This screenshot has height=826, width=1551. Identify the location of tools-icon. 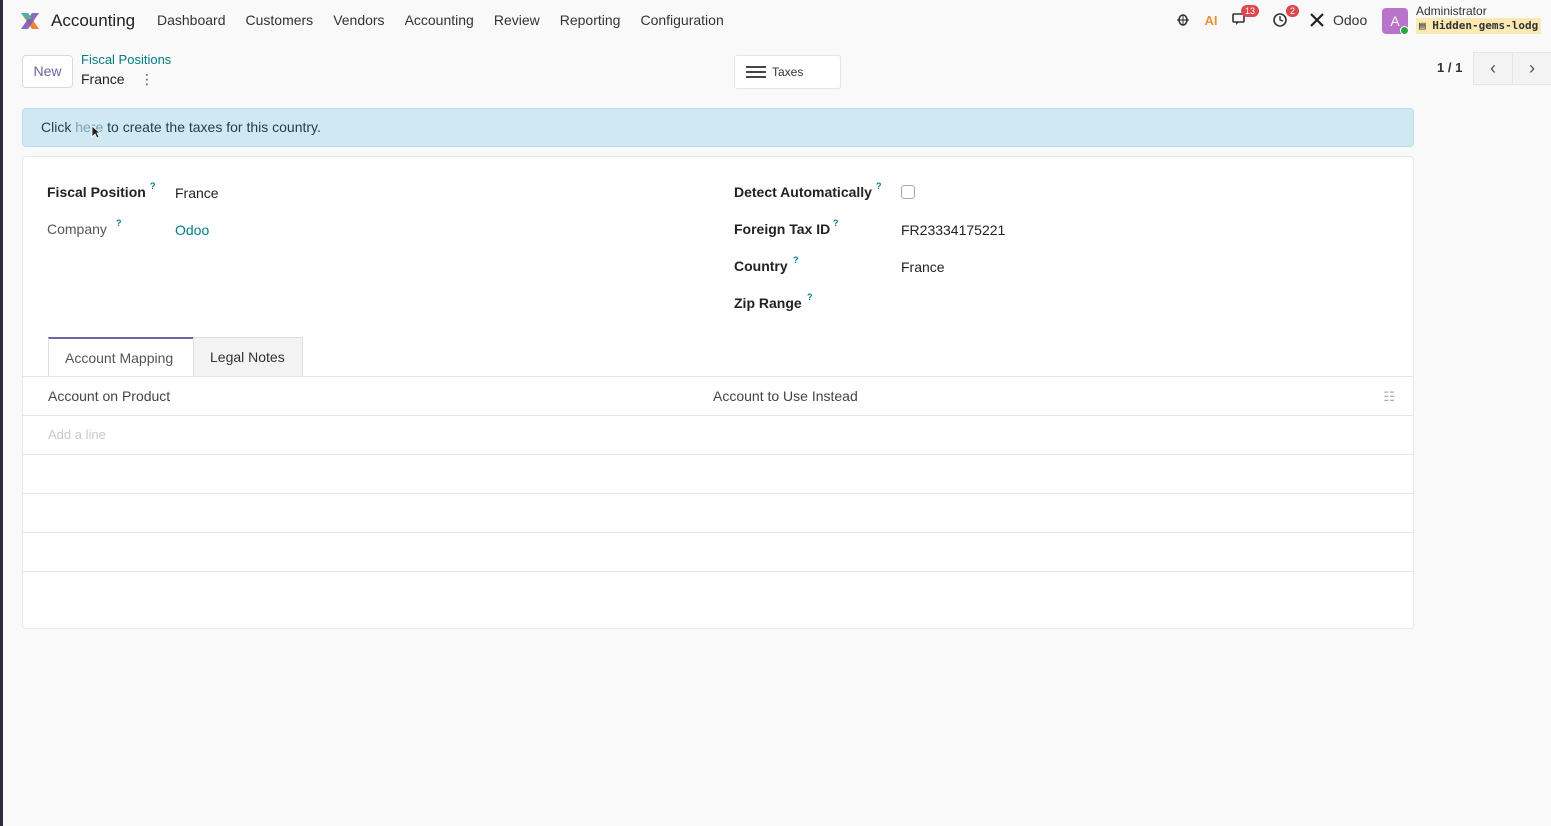
(1317, 21).